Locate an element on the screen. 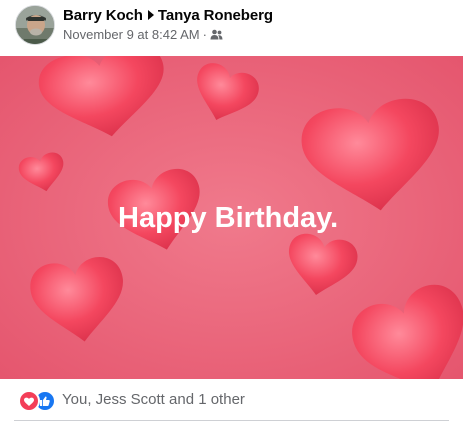  caret-right-icon is located at coordinates (150, 15).